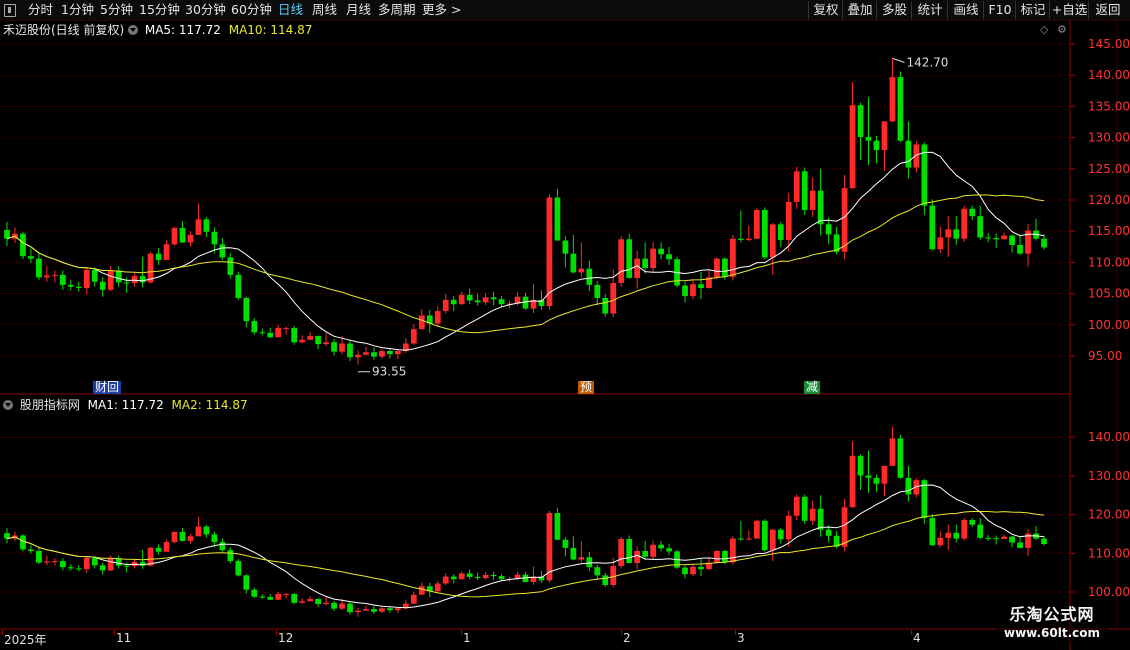 The height and width of the screenshot is (650, 1130). I want to click on event-marker-finance: 财回, so click(107, 387).